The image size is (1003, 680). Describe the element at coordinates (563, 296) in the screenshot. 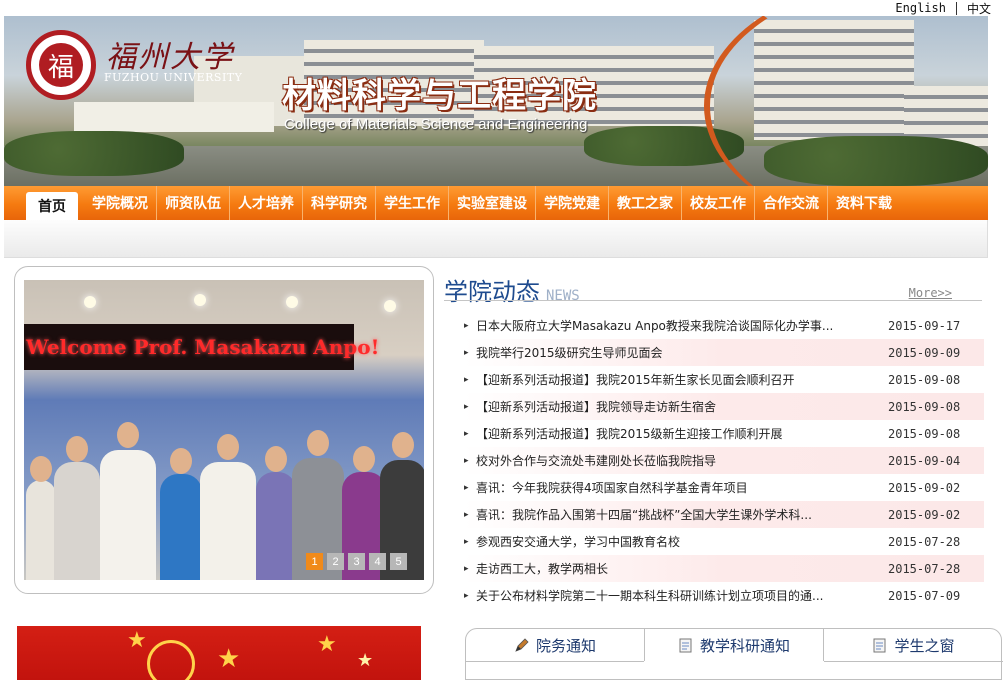

I see `news-title-en: NEWS` at that location.